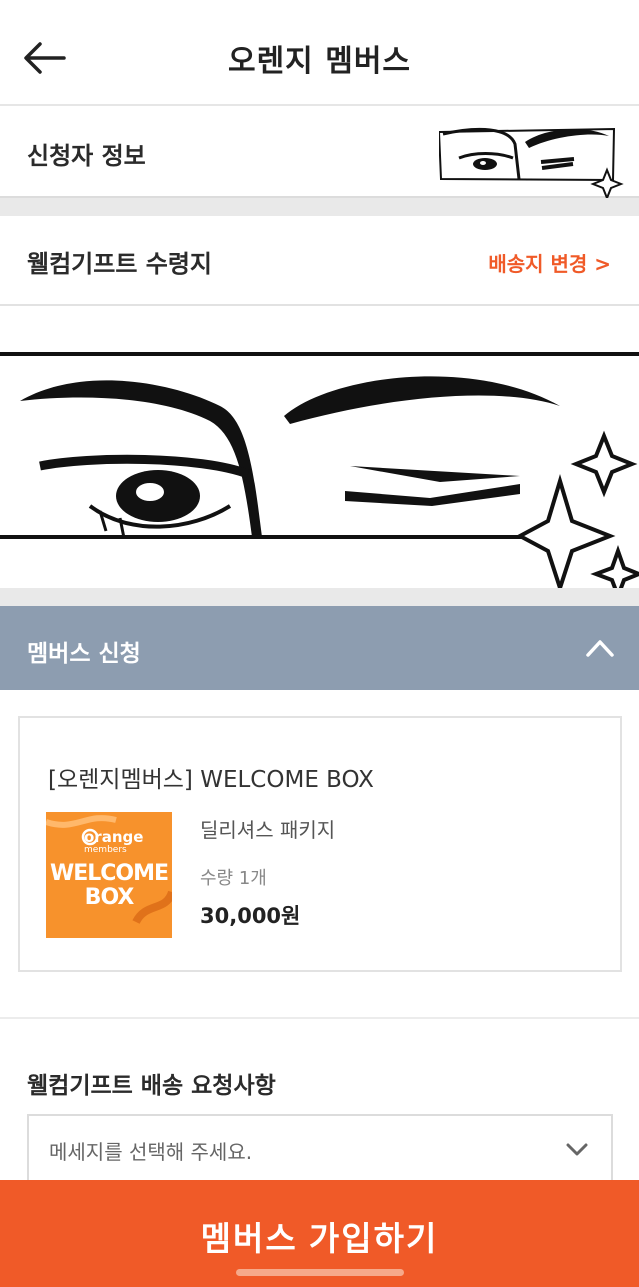 Image resolution: width=639 pixels, height=1287 pixels. What do you see at coordinates (549, 262) in the screenshot?
I see `change-address-link: 배송지 변경 >` at bounding box center [549, 262].